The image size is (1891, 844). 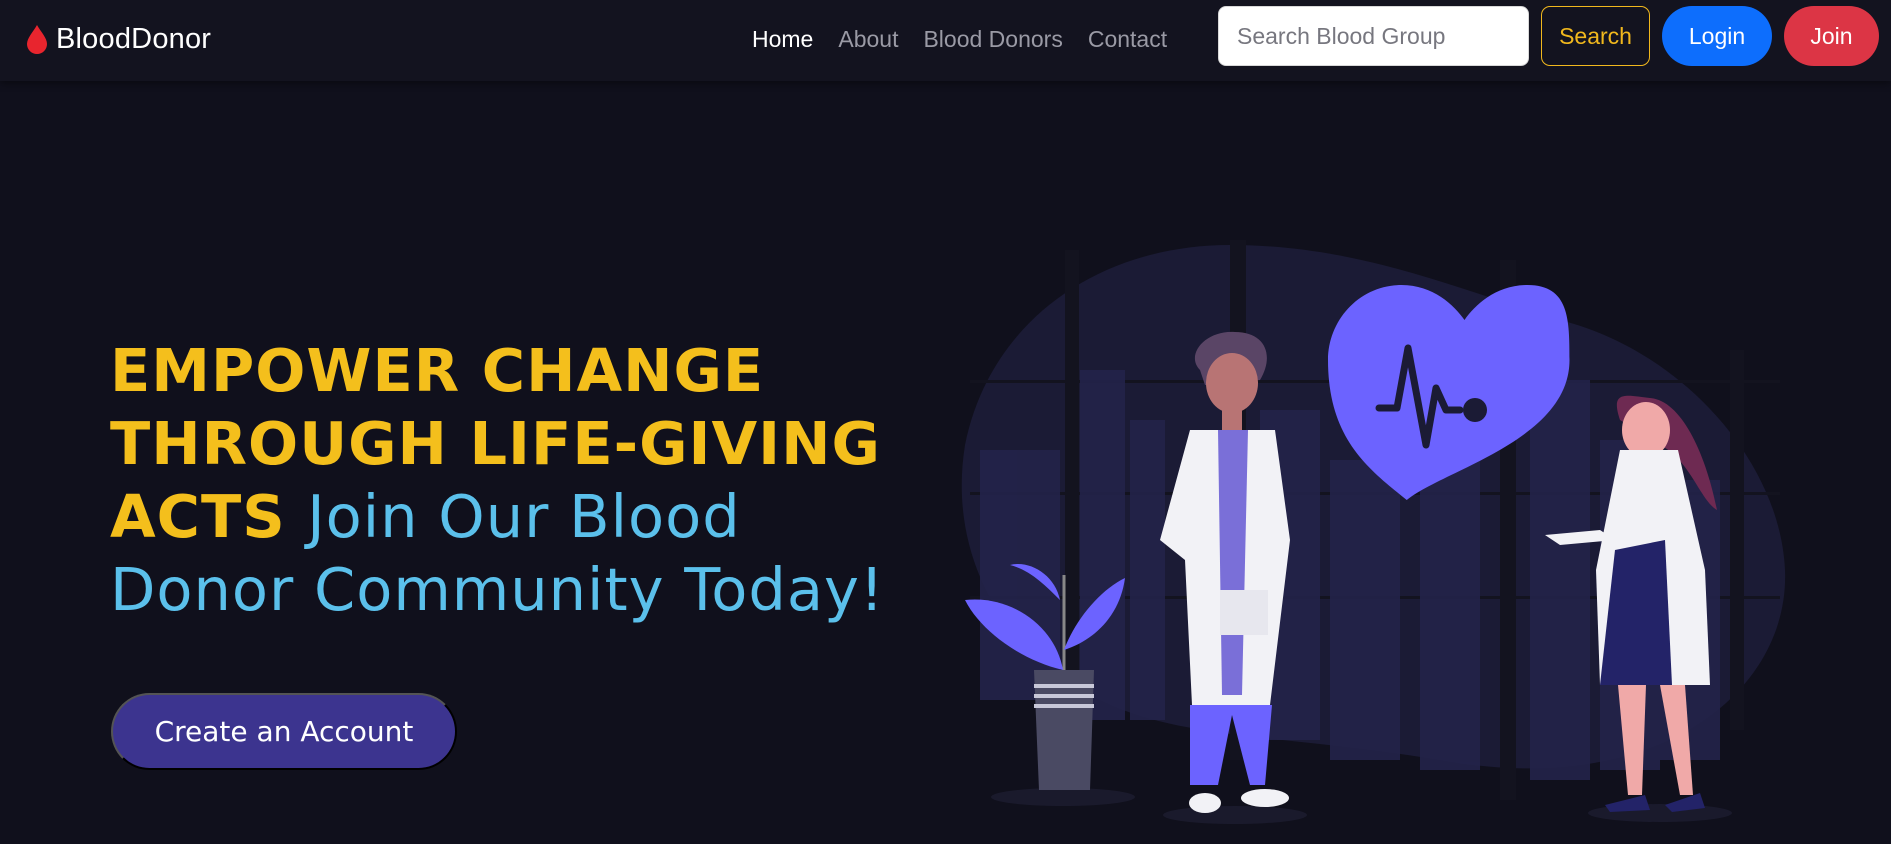 What do you see at coordinates (437, 370) in the screenshot?
I see `hero-heading-line-1: EMPOWER CHANGE` at bounding box center [437, 370].